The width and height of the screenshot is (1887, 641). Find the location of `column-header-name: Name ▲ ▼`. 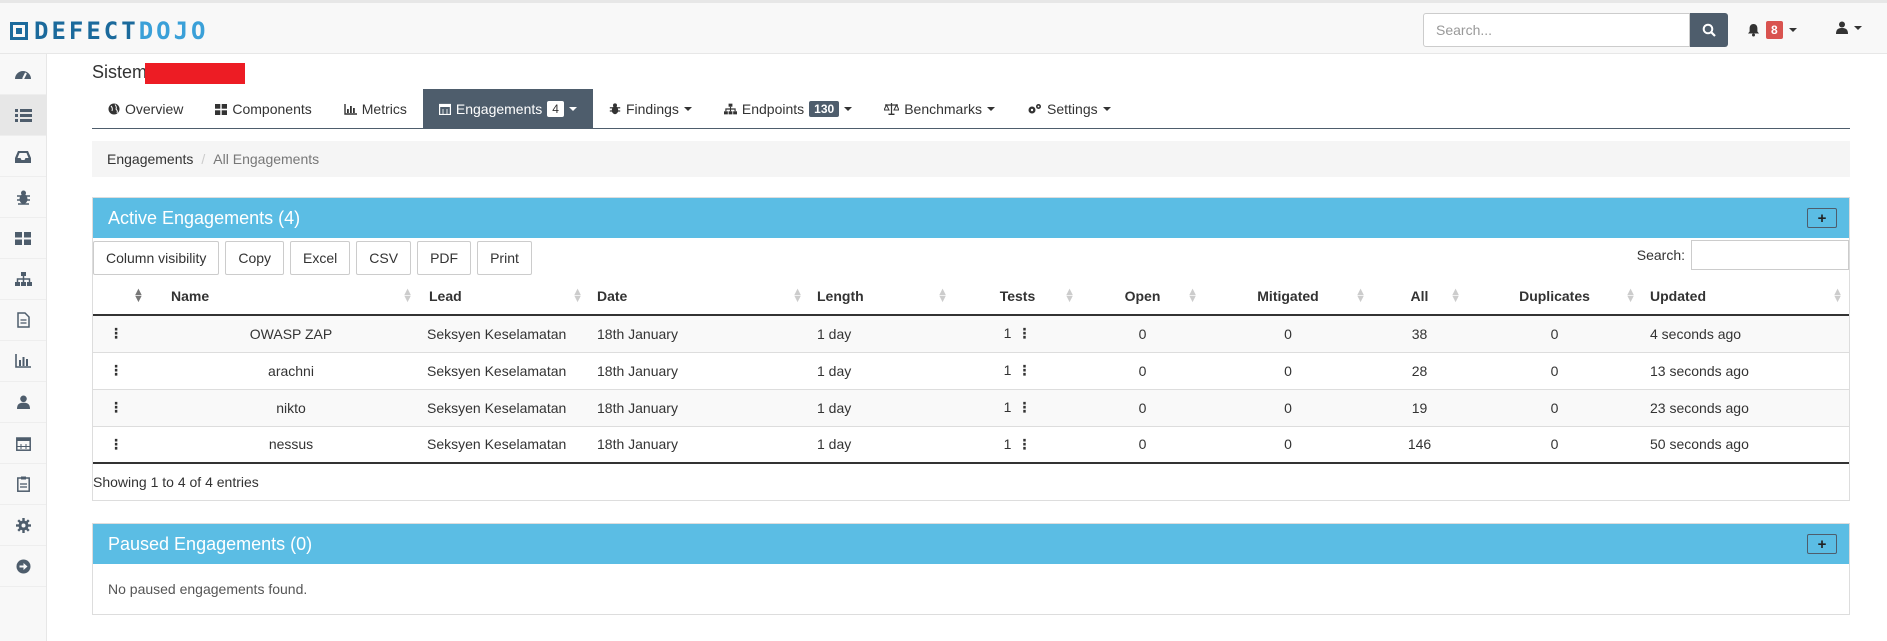

column-header-name: Name ▲ ▼ is located at coordinates (291, 297).